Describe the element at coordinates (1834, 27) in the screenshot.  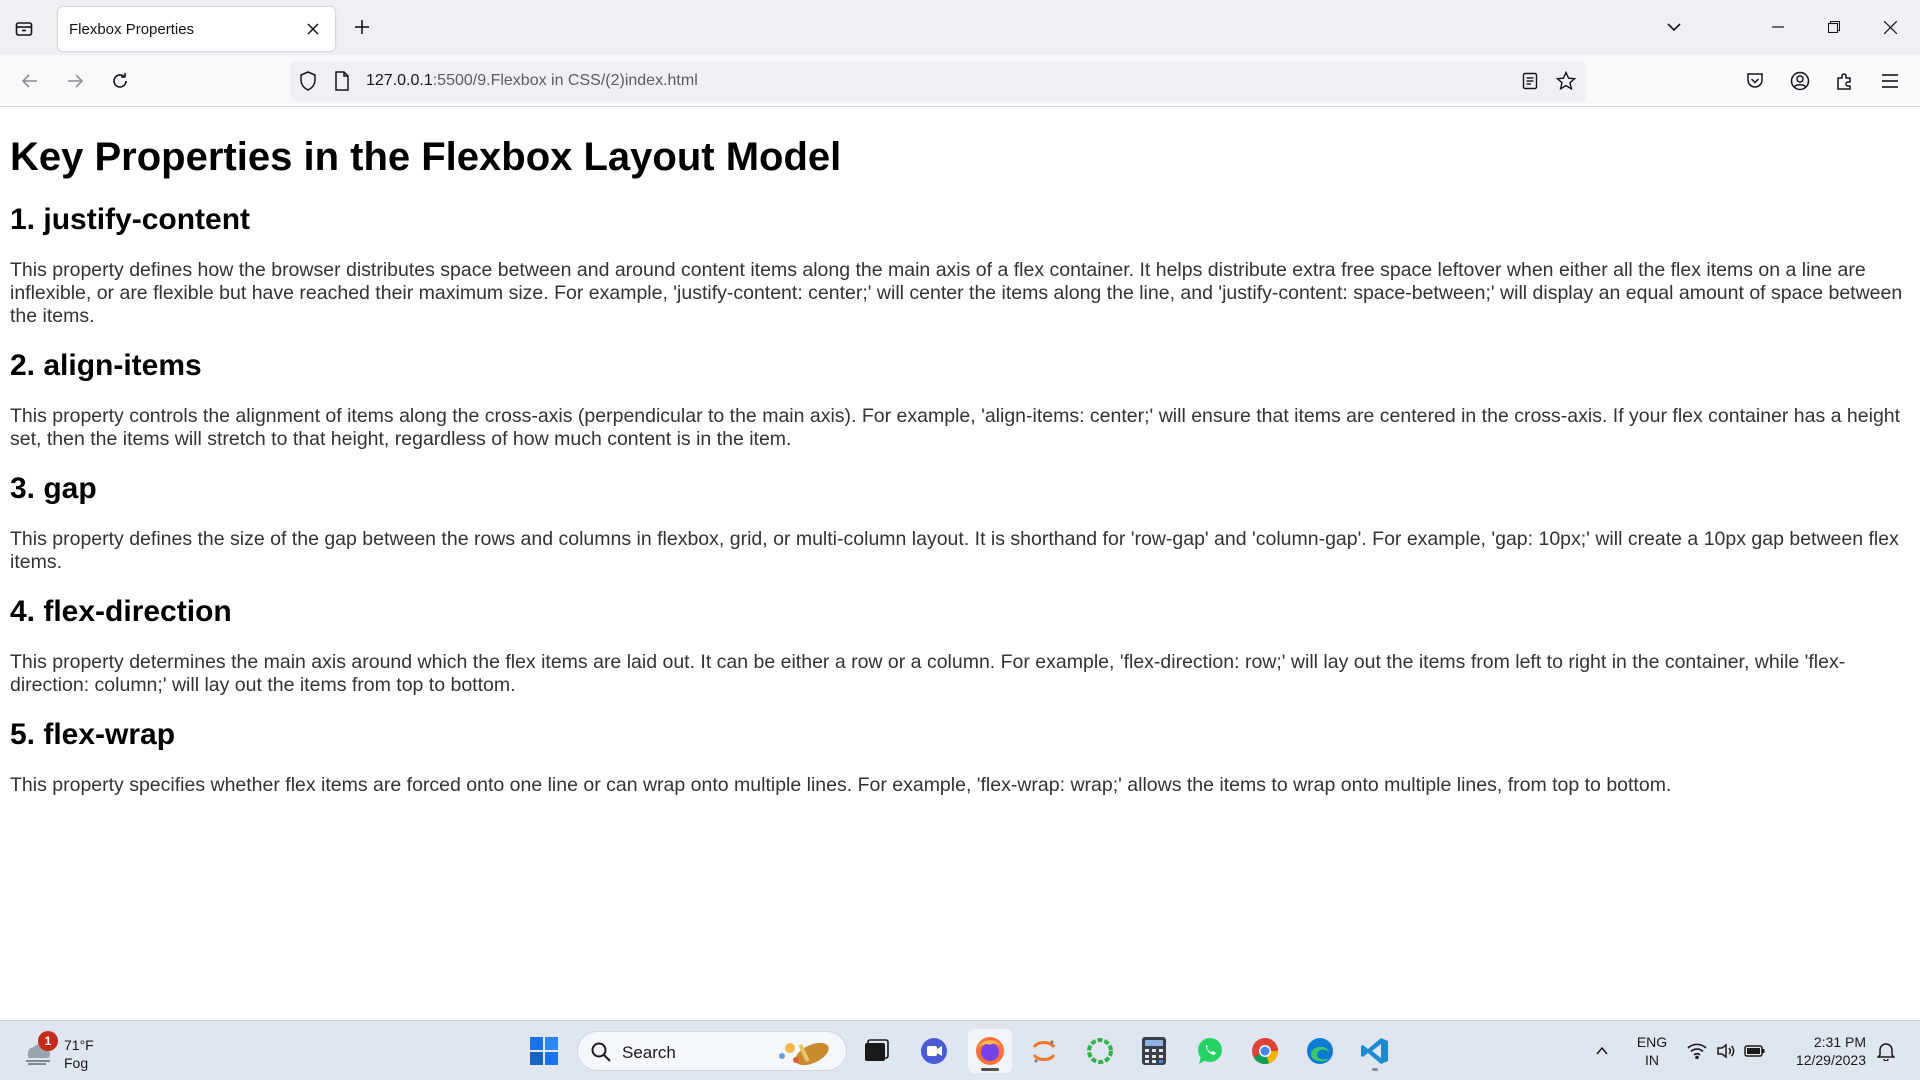
I see `restore-icon` at that location.